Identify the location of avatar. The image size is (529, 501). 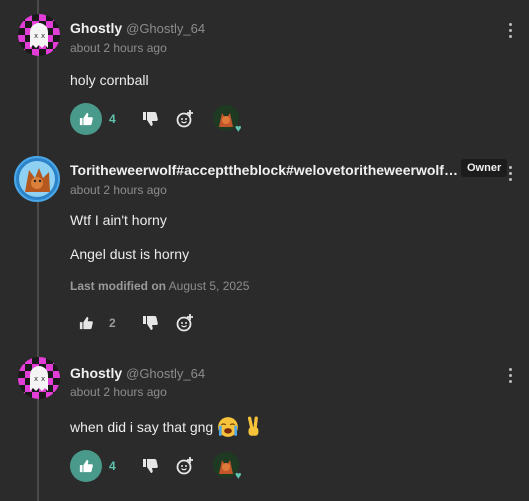
(37, 179).